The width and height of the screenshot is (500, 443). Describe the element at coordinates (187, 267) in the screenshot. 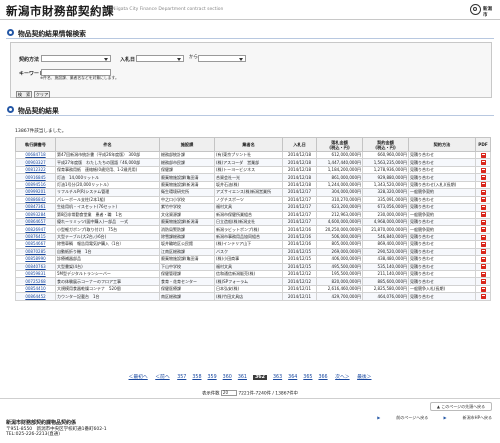

I see `department: 下山中学校` at that location.